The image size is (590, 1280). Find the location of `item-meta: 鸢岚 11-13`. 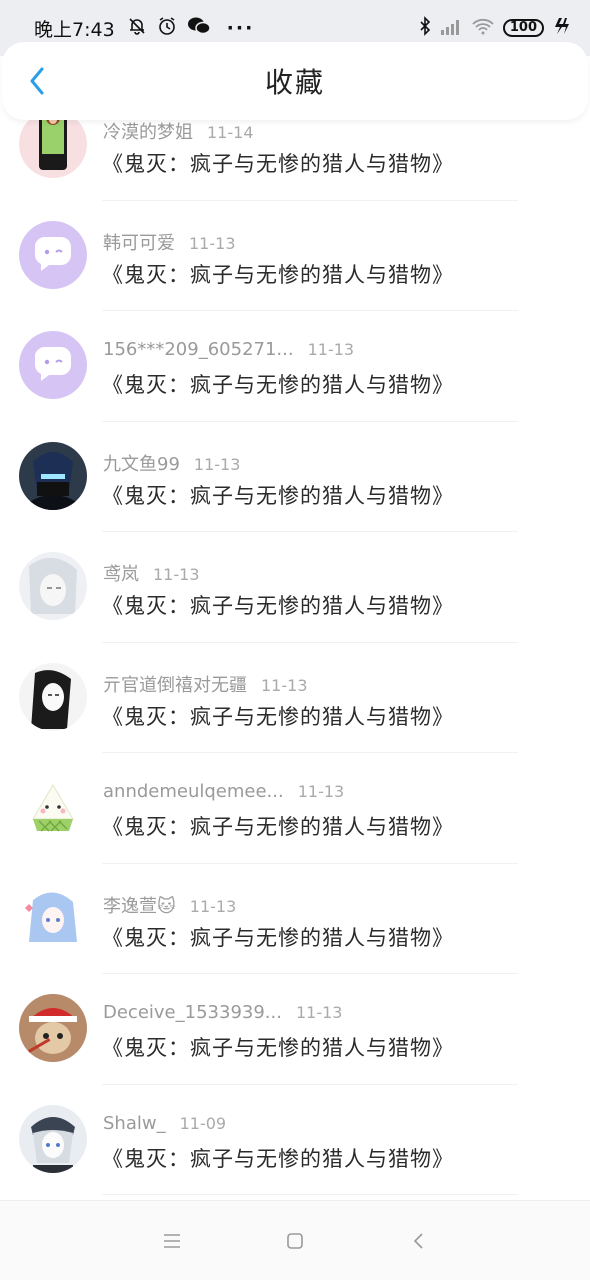

item-meta: 鸢岚 11-13 is located at coordinates (151, 573).